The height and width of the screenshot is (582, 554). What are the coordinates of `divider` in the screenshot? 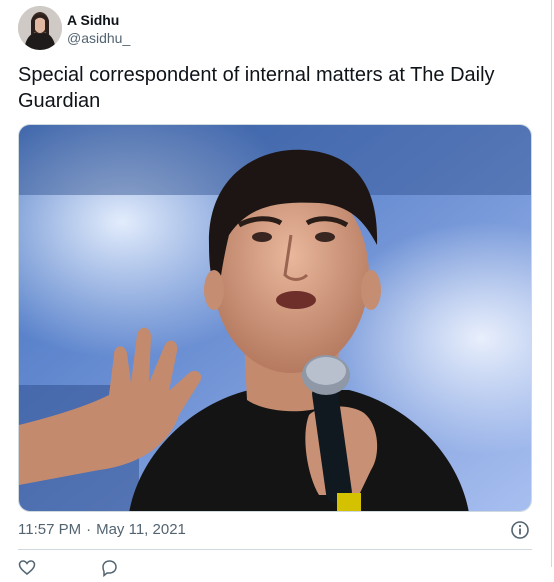 It's located at (275, 549).